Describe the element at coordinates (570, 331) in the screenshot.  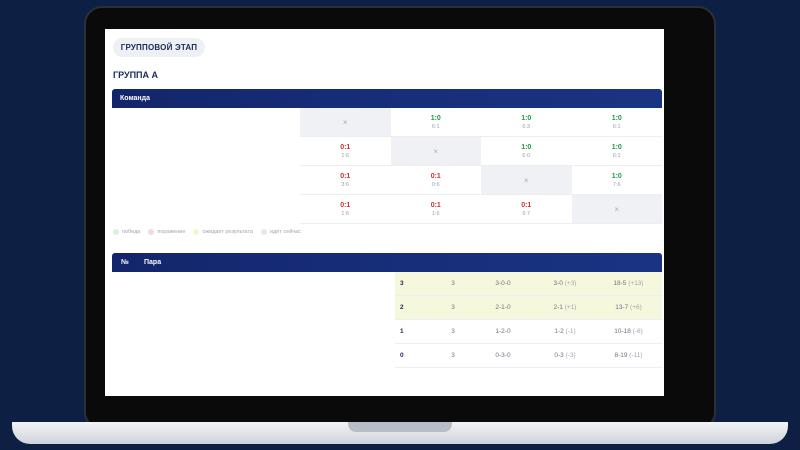
I see `matches-diff: (-1)` at that location.